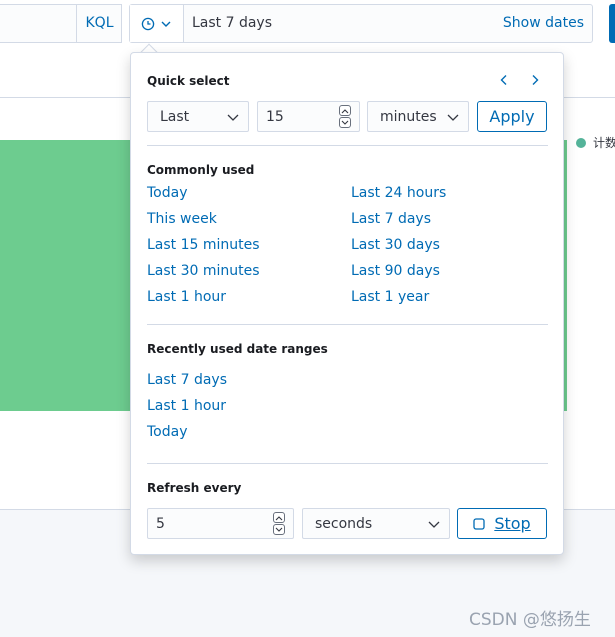  What do you see at coordinates (198, 116) in the screenshot?
I see `direction-select: Last` at bounding box center [198, 116].